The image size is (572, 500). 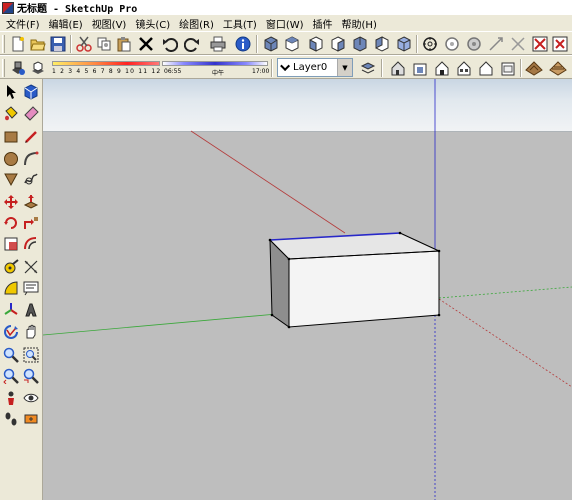 I want to click on orbit-icon, so click(x=11, y=332).